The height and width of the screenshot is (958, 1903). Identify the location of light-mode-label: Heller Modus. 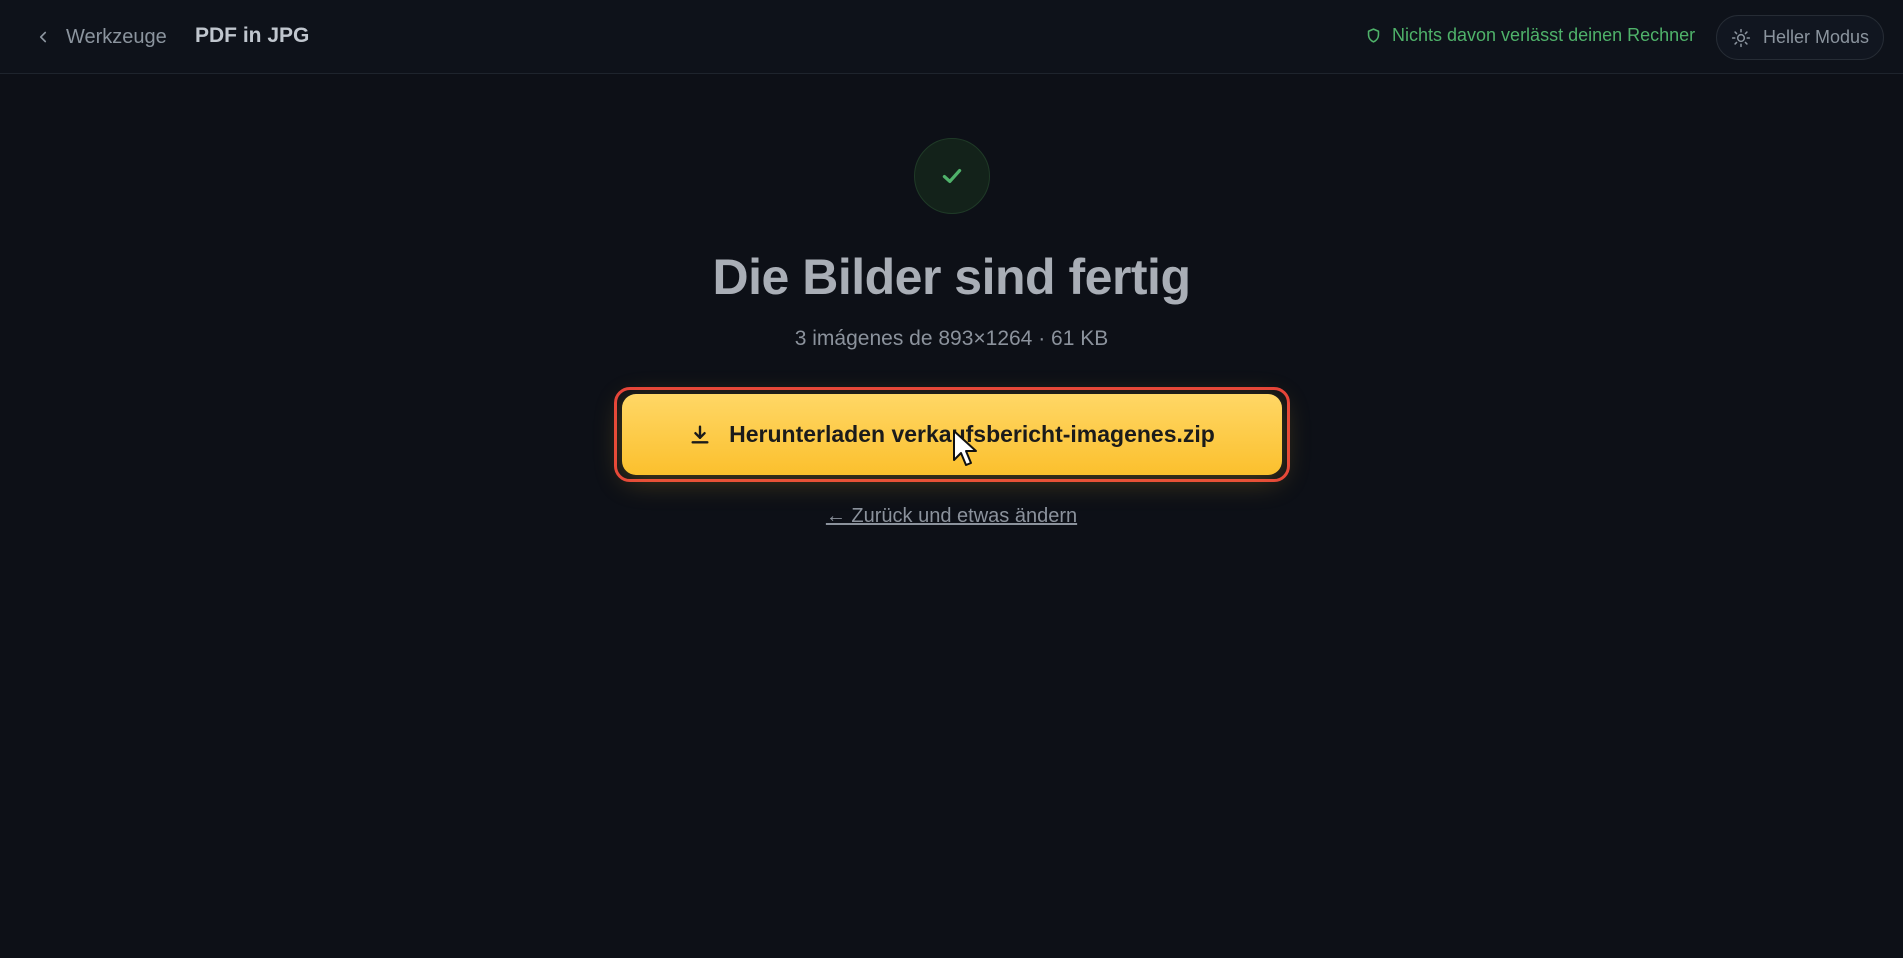
(1816, 37).